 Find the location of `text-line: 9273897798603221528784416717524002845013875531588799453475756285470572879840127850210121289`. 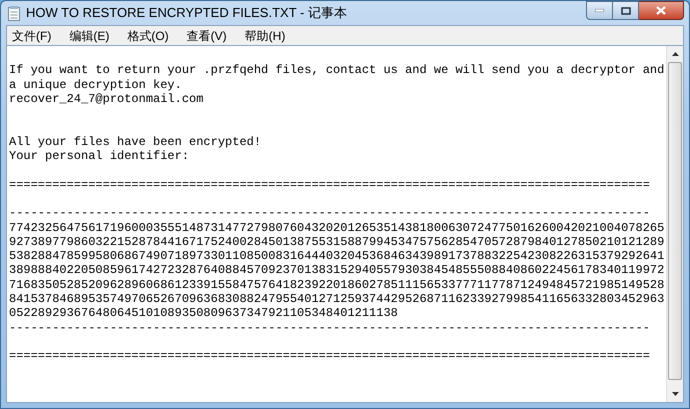

text-line: 9273897798603221528784416717524002845013875531588799453475756285470572879840127850210121289 is located at coordinates (336, 241).